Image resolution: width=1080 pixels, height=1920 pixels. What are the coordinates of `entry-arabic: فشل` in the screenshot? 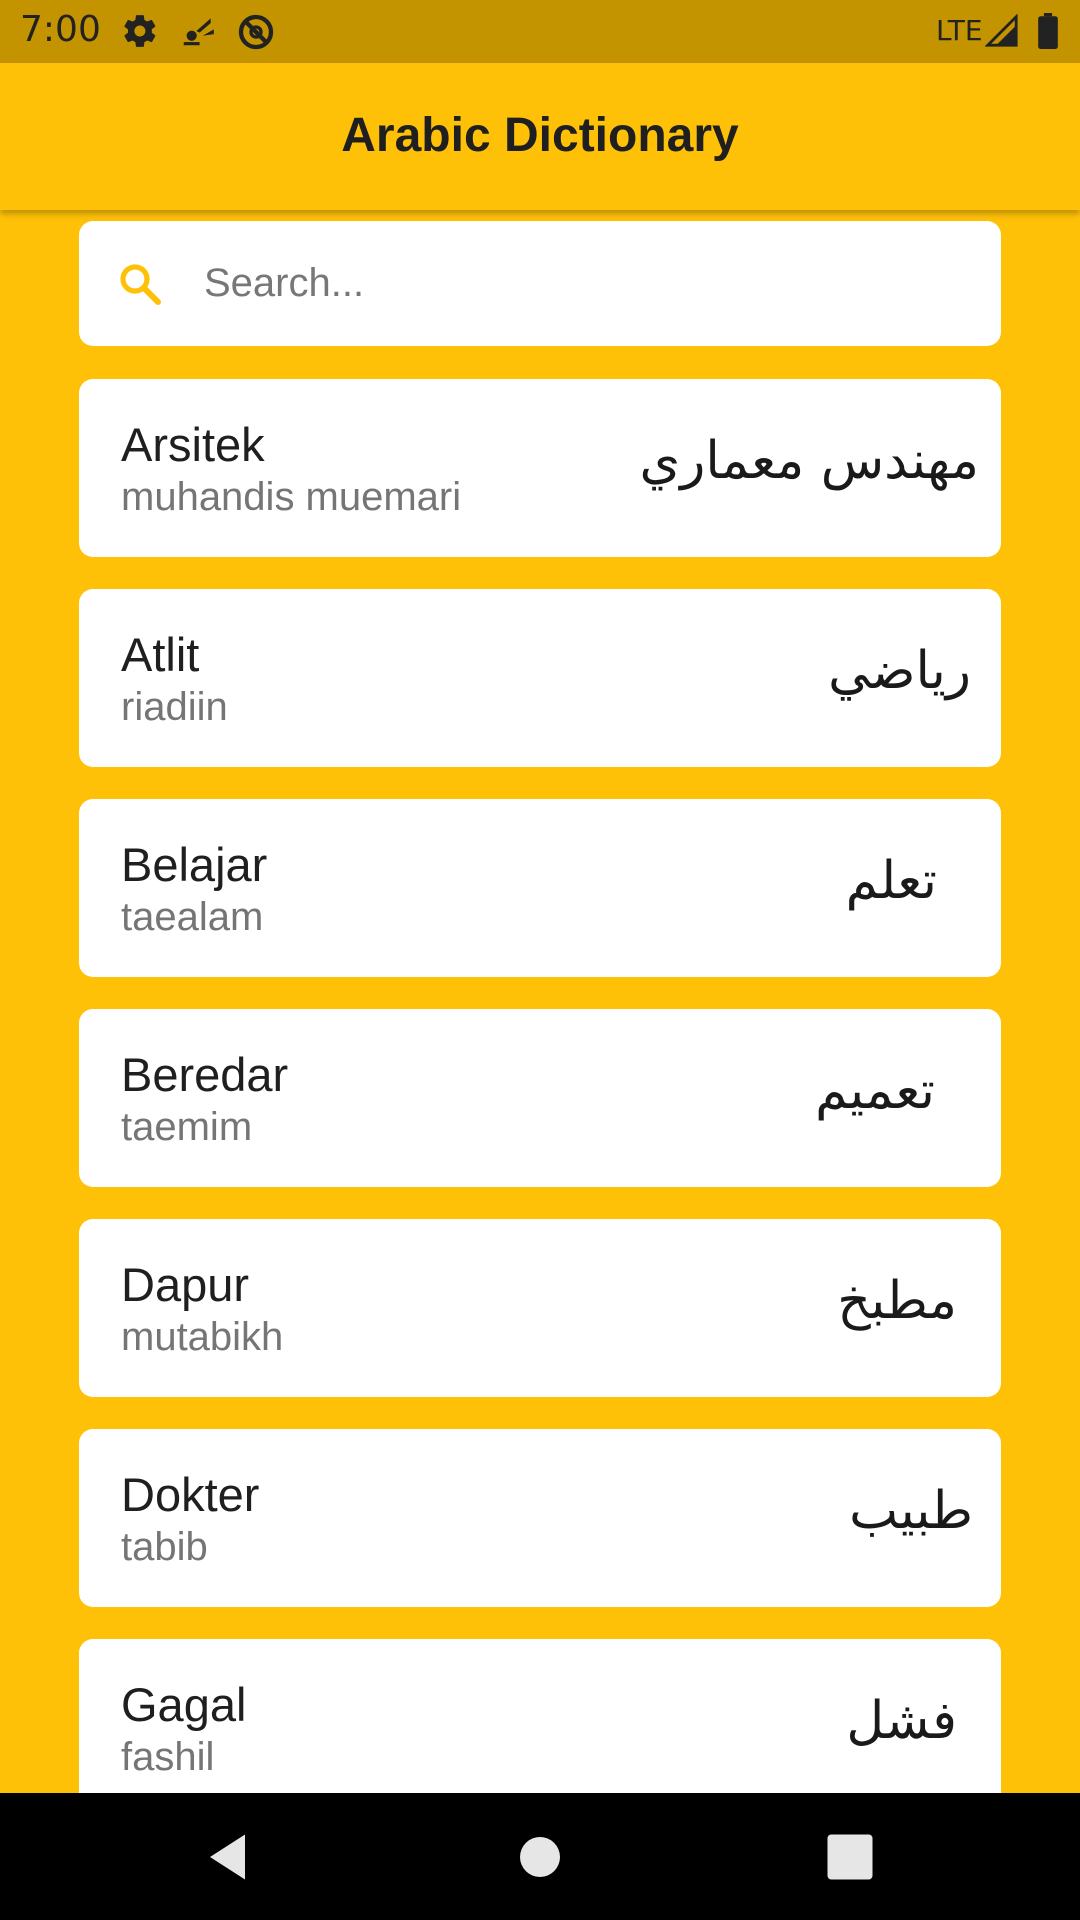 It's located at (901, 1721).